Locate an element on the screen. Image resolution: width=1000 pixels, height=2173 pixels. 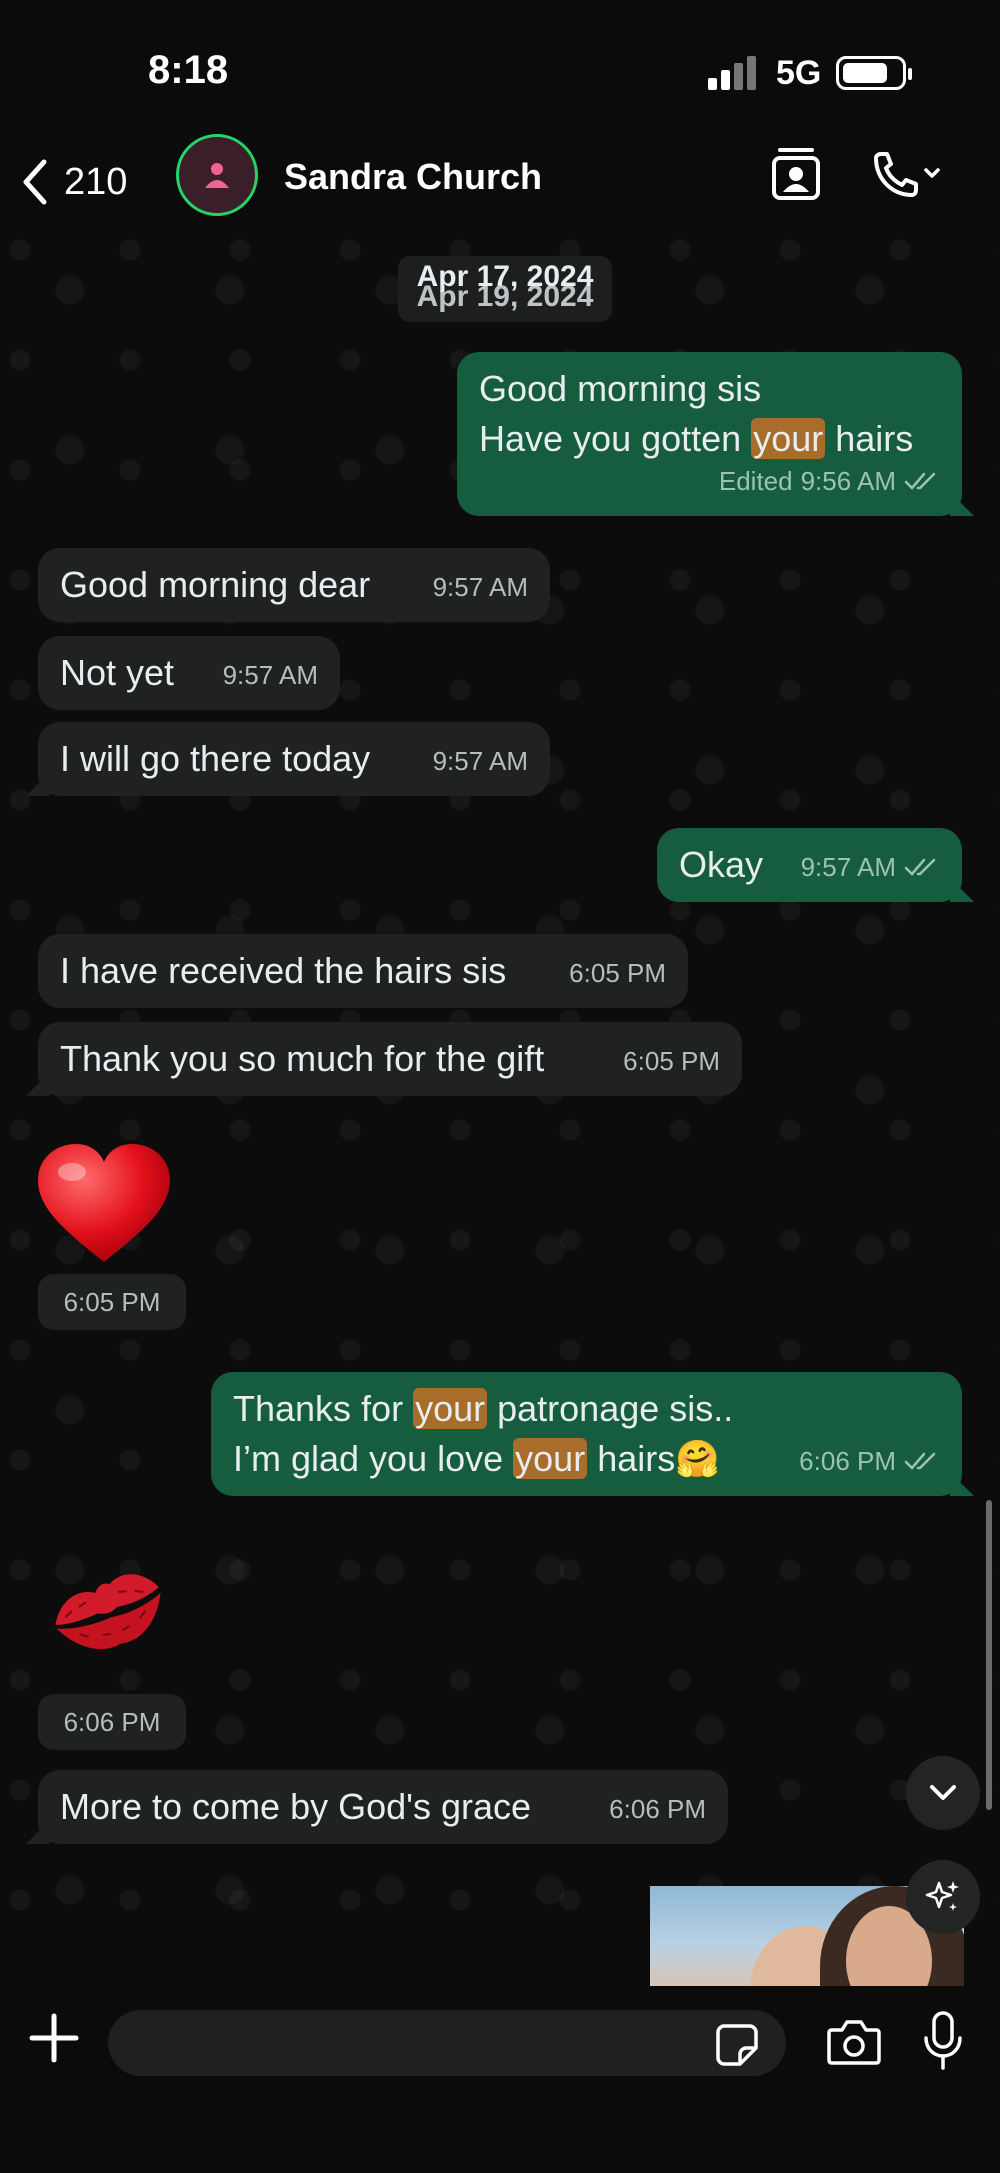
call-button is located at coordinates (906, 176).